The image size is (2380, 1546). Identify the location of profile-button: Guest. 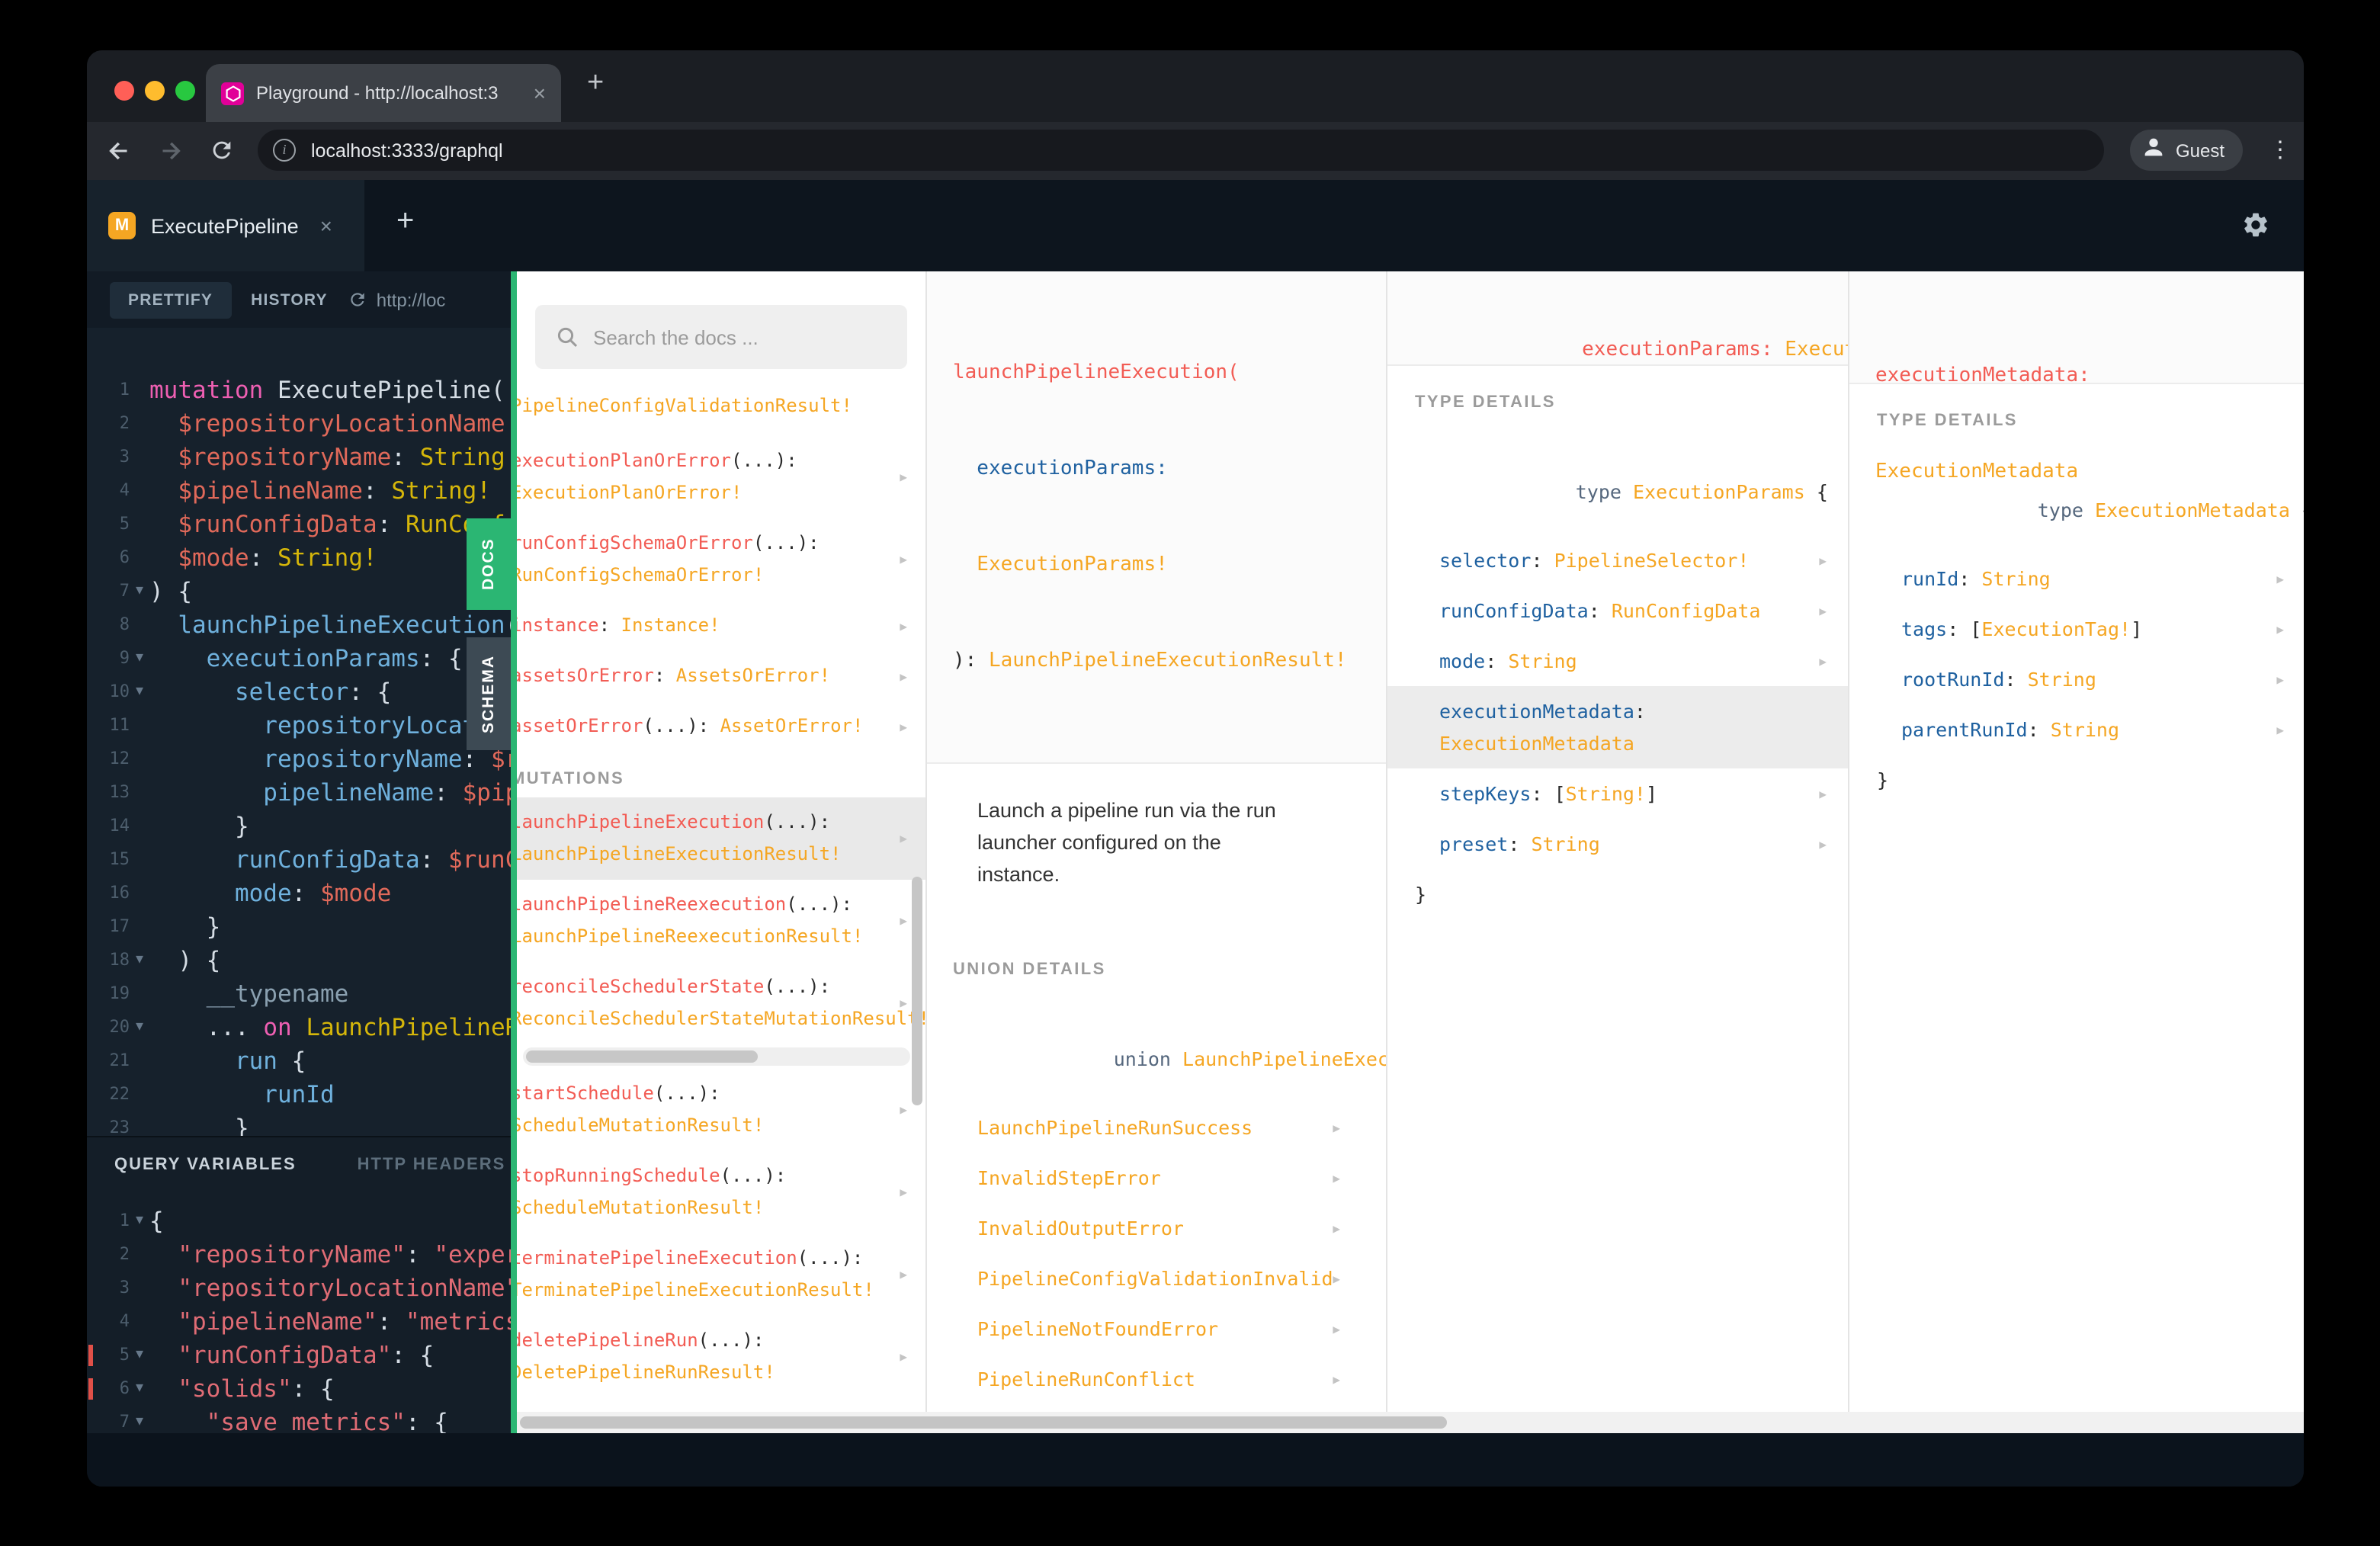
(2187, 150).